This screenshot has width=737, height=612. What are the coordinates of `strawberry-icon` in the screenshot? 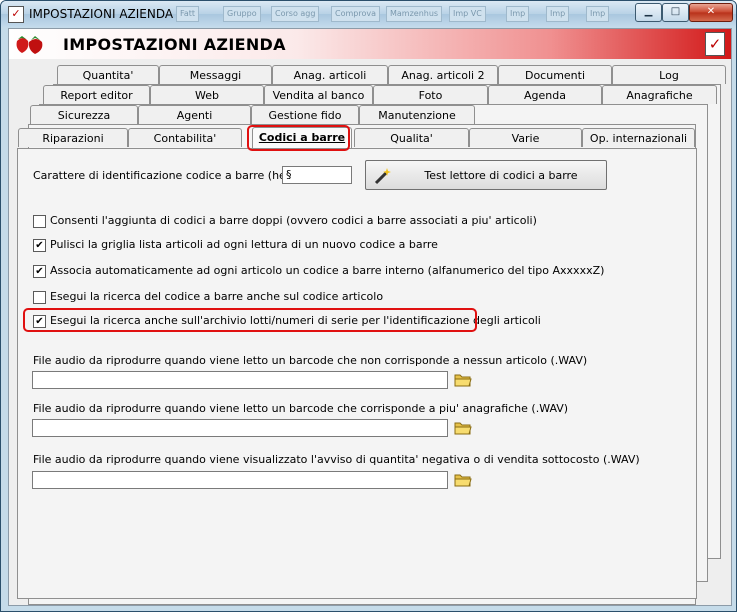 It's located at (29, 45).